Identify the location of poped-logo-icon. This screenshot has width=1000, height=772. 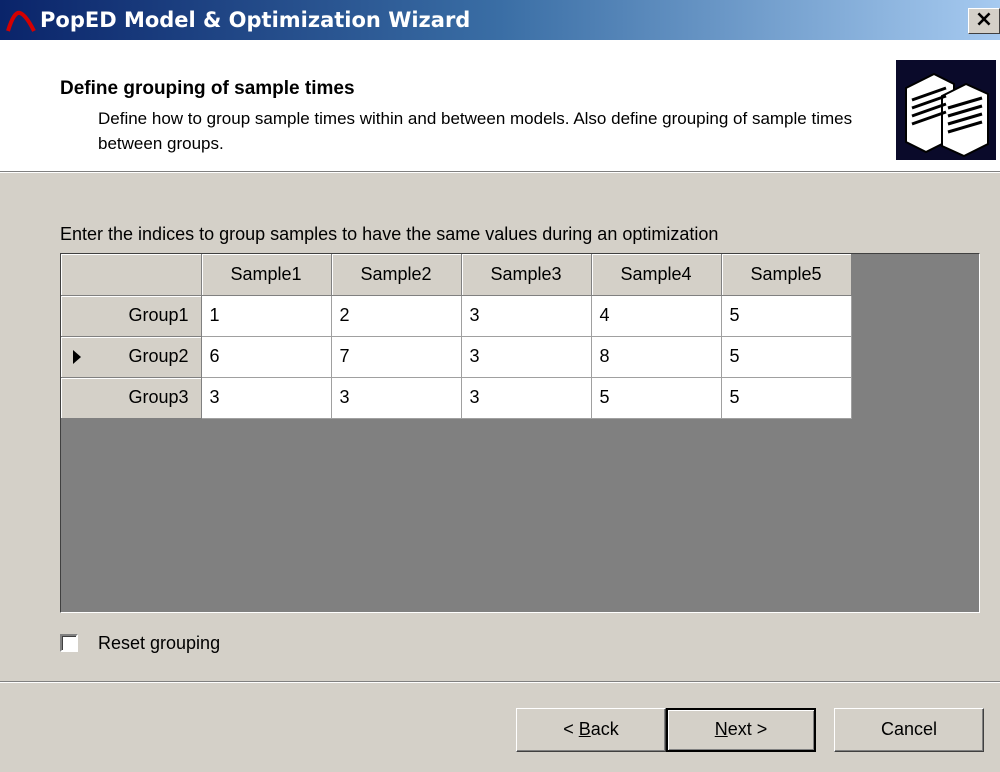
(21, 21).